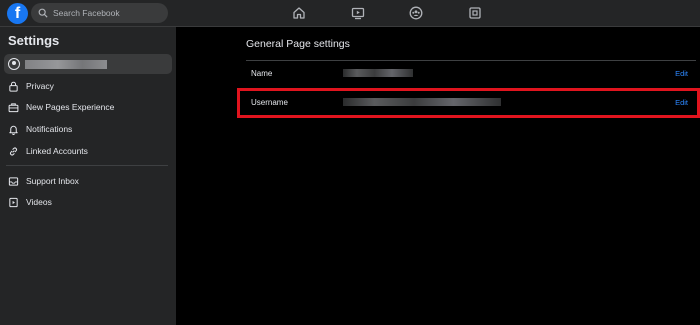 Image resolution: width=700 pixels, height=325 pixels. I want to click on sidebar-item-support-inbox: Support Inbox, so click(43, 181).